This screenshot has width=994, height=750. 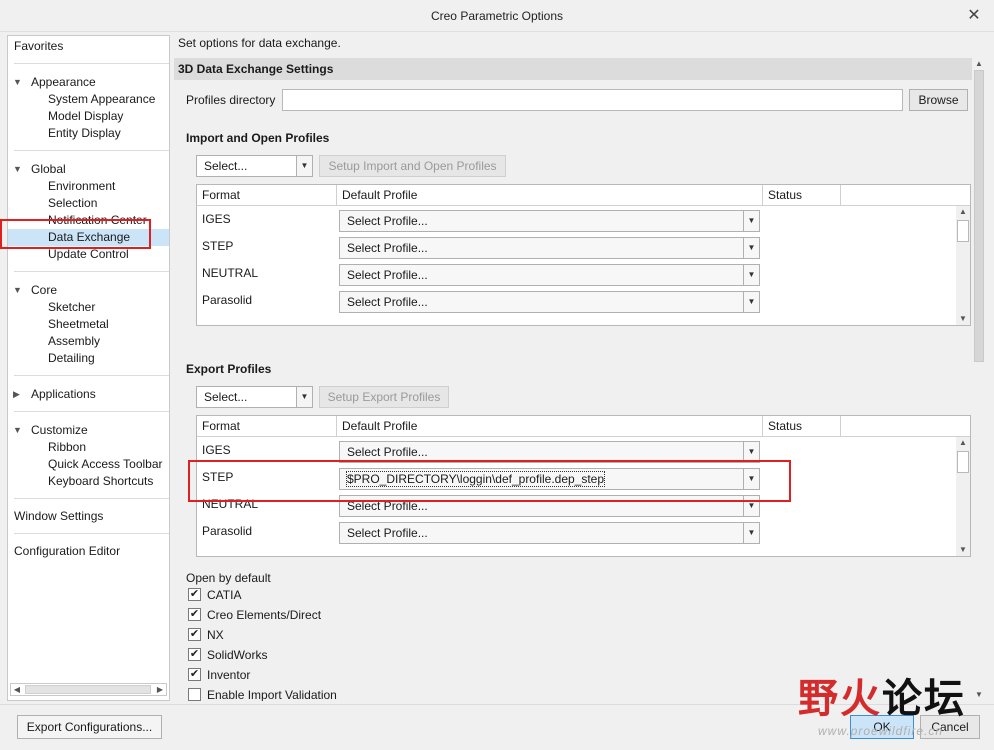 I want to click on checkbox-enable-import-validation, so click(x=194, y=694).